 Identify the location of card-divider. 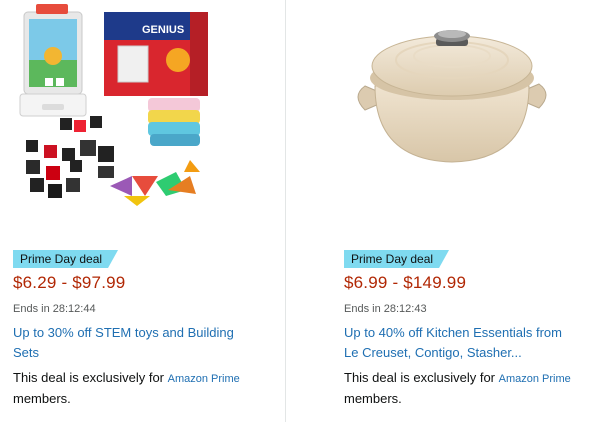
(285, 211).